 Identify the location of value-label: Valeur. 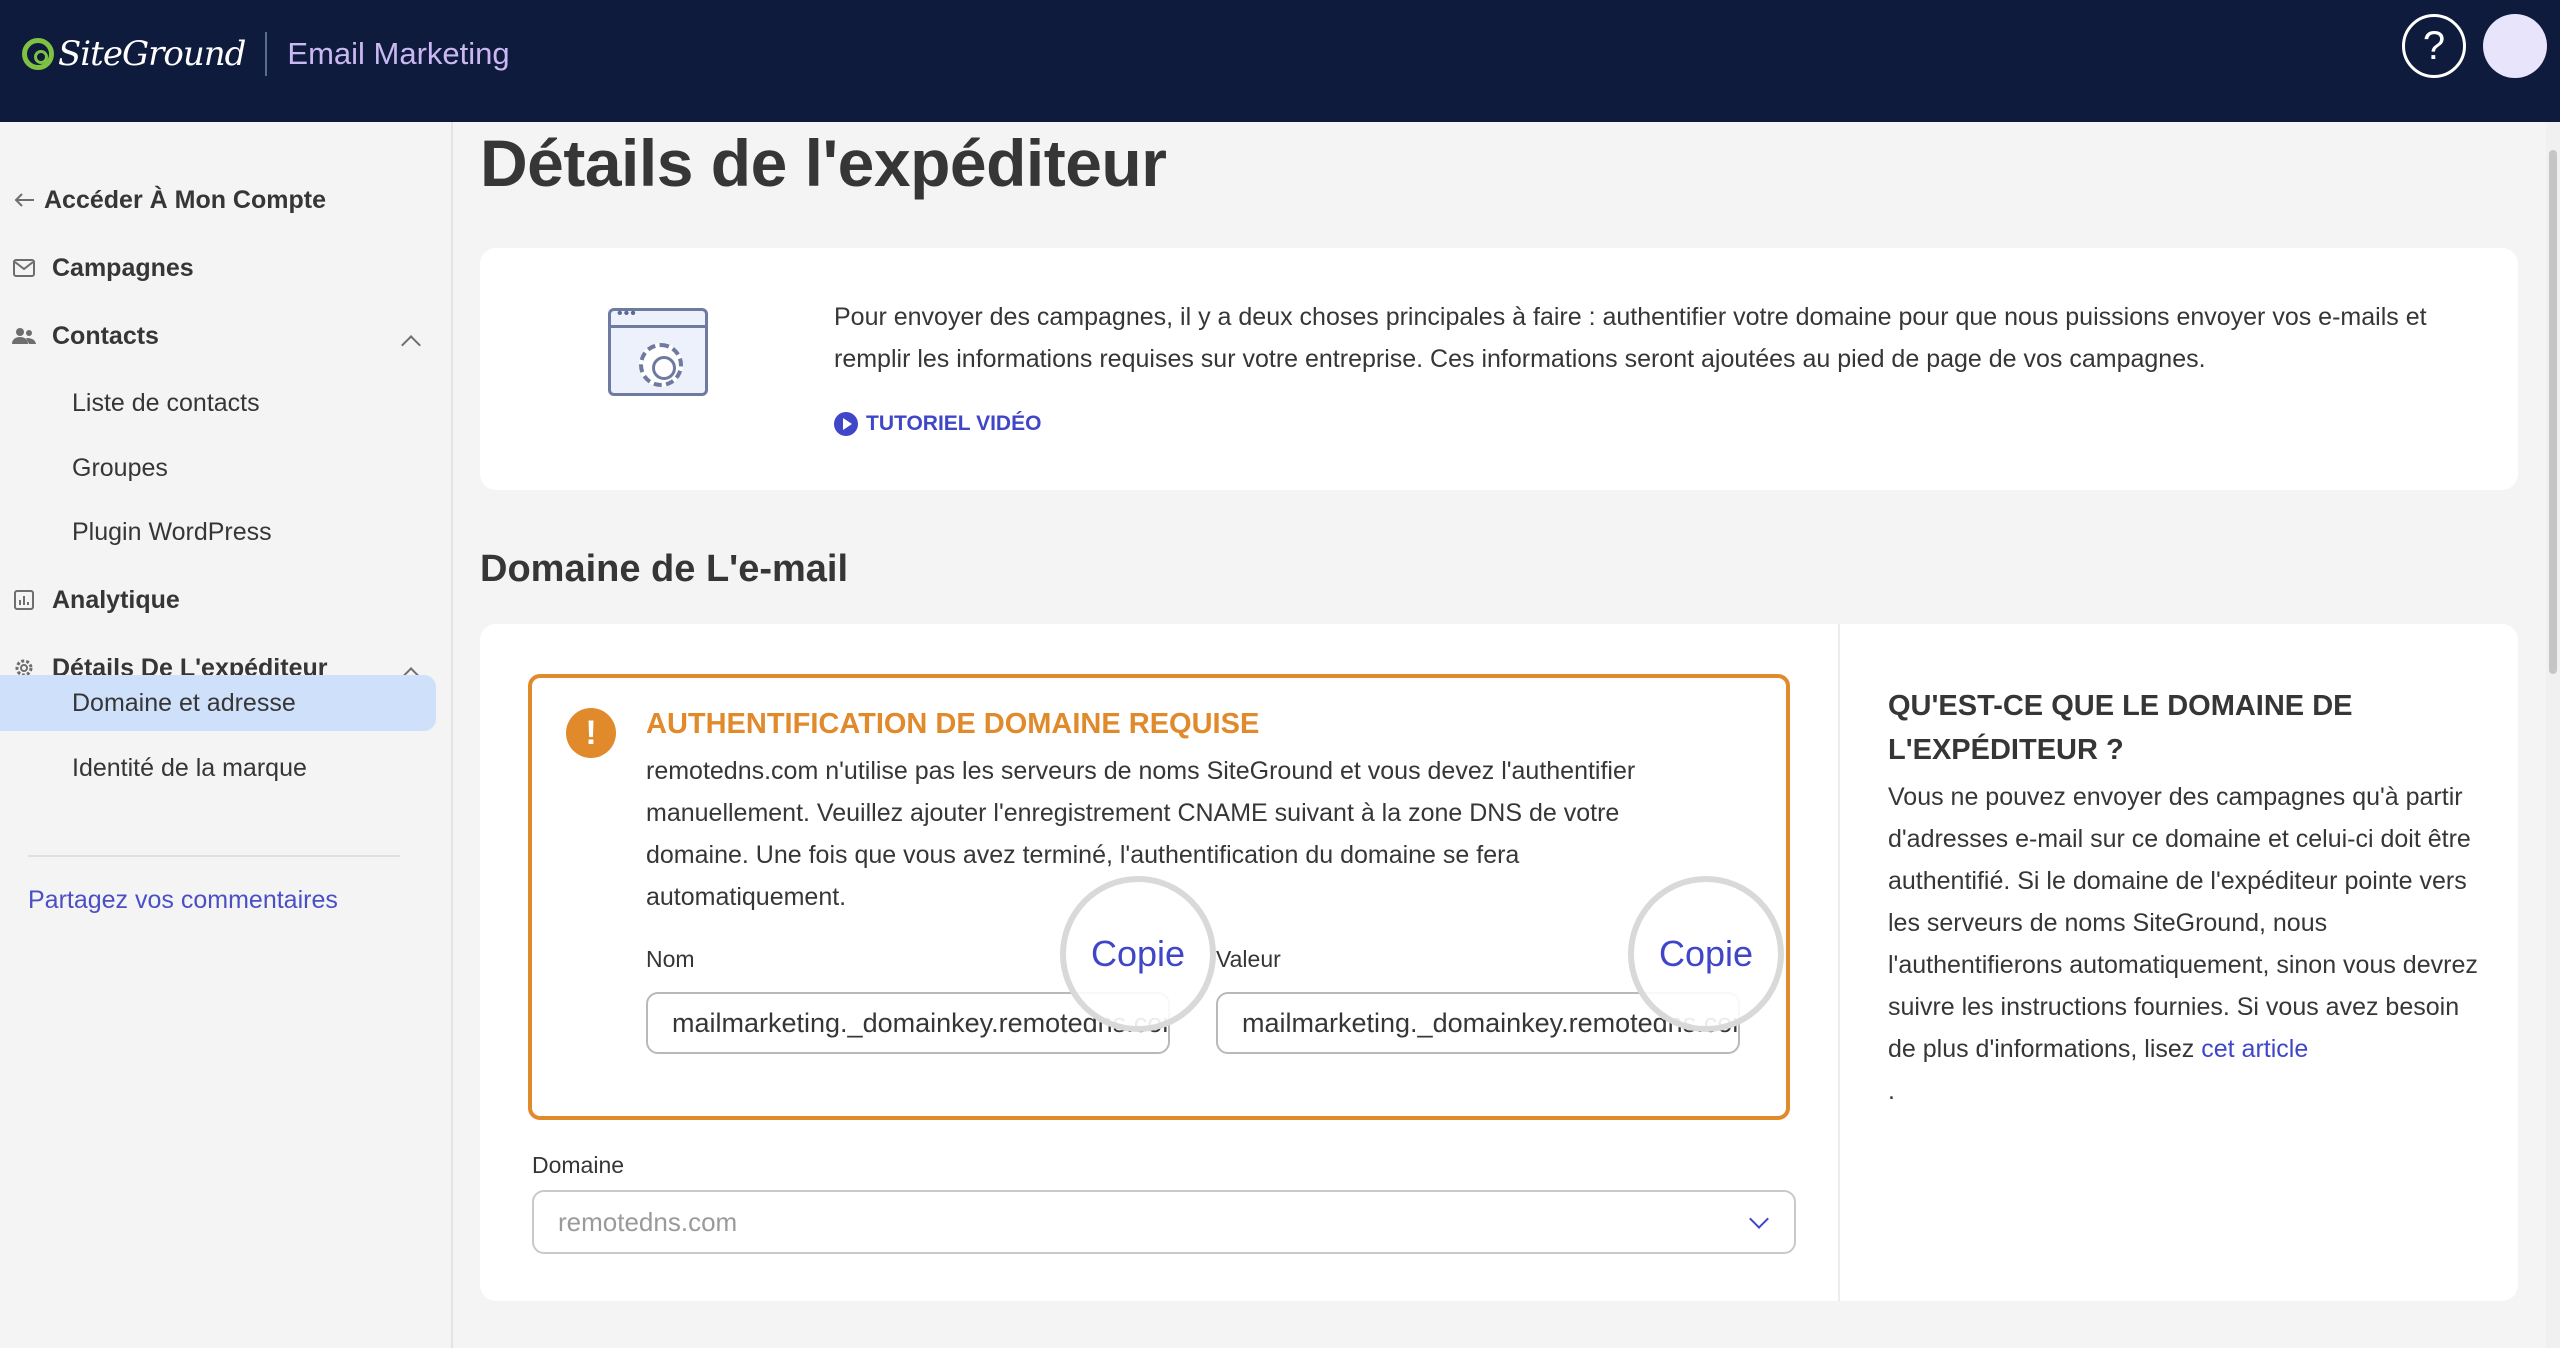
(1248, 959).